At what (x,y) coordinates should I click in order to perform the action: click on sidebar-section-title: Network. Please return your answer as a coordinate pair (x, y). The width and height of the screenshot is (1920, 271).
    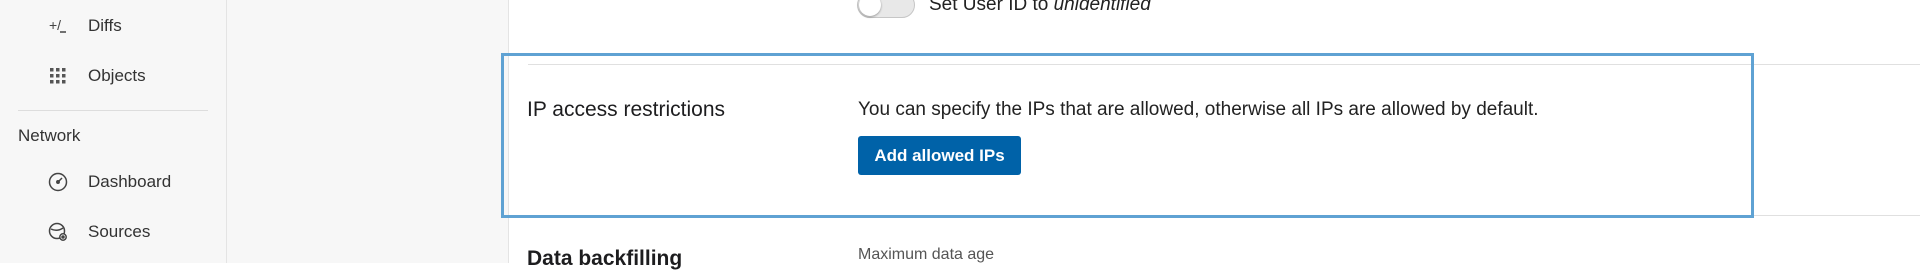
    Looking at the image, I should click on (49, 135).